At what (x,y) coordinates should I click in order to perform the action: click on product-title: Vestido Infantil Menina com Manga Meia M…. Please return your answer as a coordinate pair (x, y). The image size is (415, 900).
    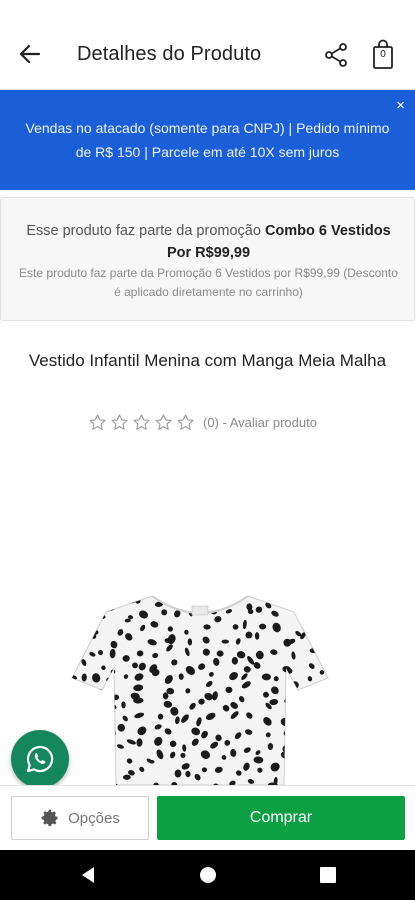
    Looking at the image, I should click on (207, 360).